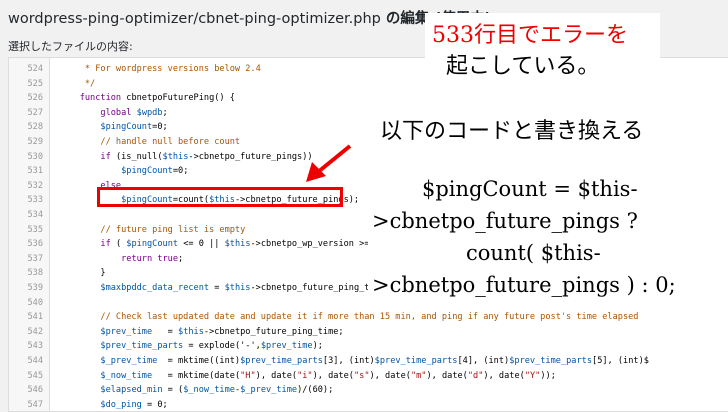 This screenshot has height=412, width=728. What do you see at coordinates (35, 273) in the screenshot?
I see `line-number: 538` at bounding box center [35, 273].